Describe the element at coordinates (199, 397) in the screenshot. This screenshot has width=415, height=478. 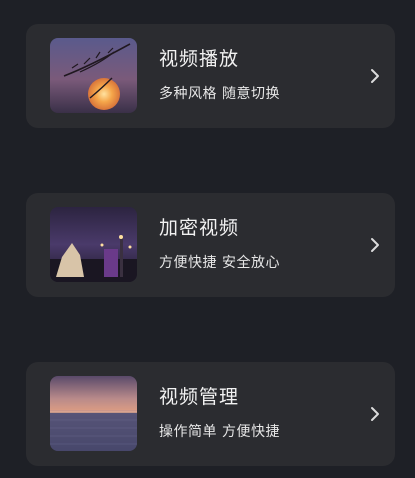
I see `card-title: 视频管理` at that location.